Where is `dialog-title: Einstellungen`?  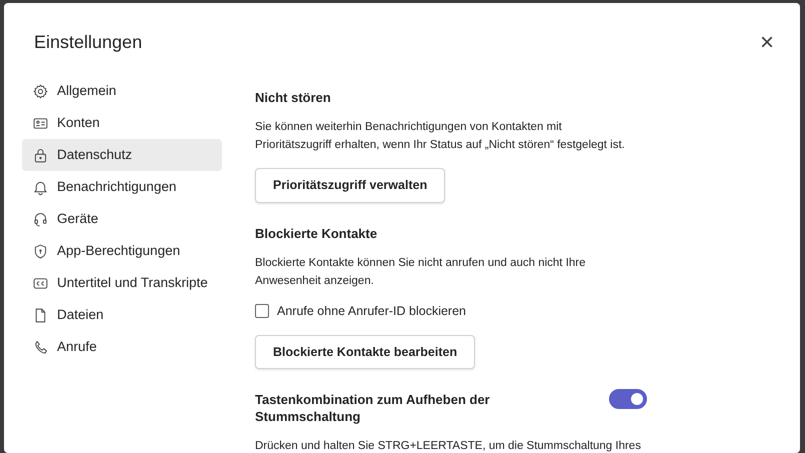 dialog-title: Einstellungen is located at coordinates (88, 43).